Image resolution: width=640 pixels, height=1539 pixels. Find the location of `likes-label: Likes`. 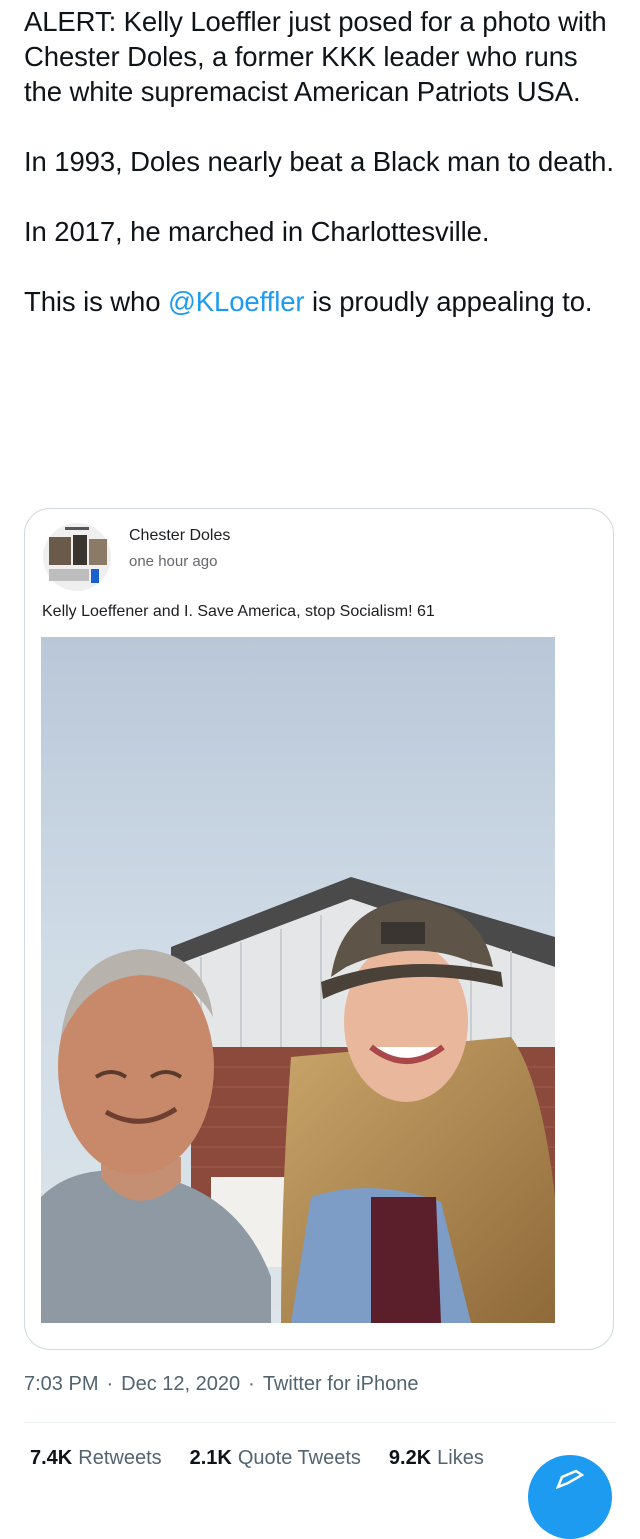

likes-label: Likes is located at coordinates (460, 1458).